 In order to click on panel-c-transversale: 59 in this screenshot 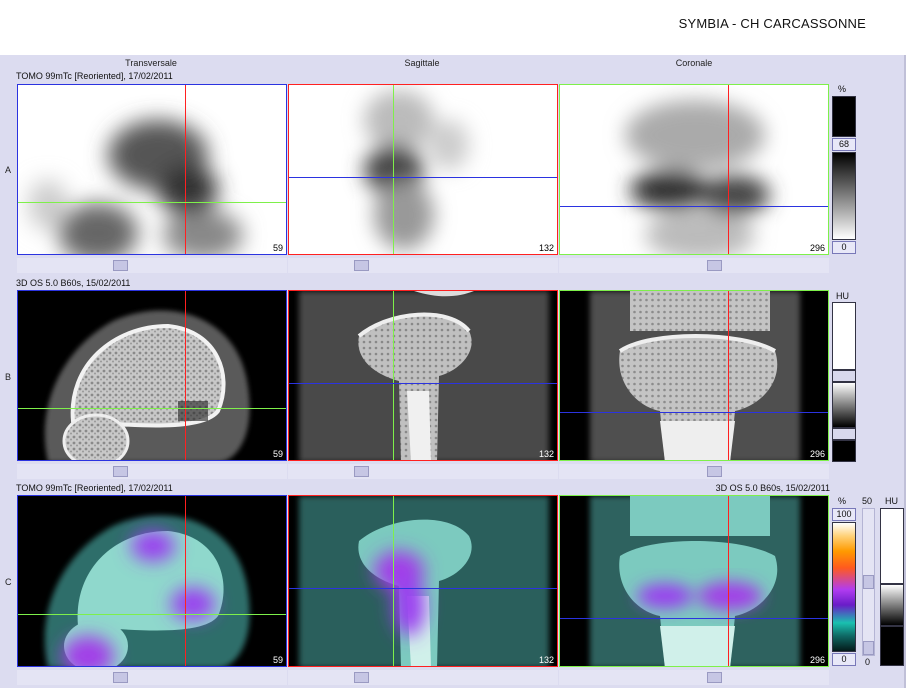, I will do `click(152, 581)`.